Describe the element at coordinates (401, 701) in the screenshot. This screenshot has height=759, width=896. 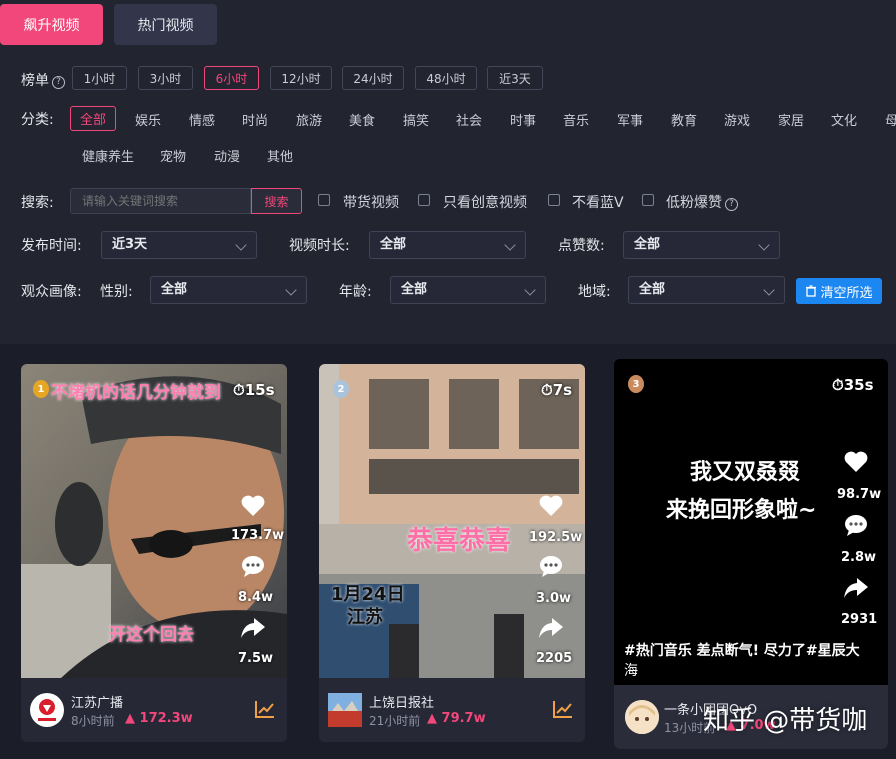
I see `author-name: 上饶日报社` at that location.